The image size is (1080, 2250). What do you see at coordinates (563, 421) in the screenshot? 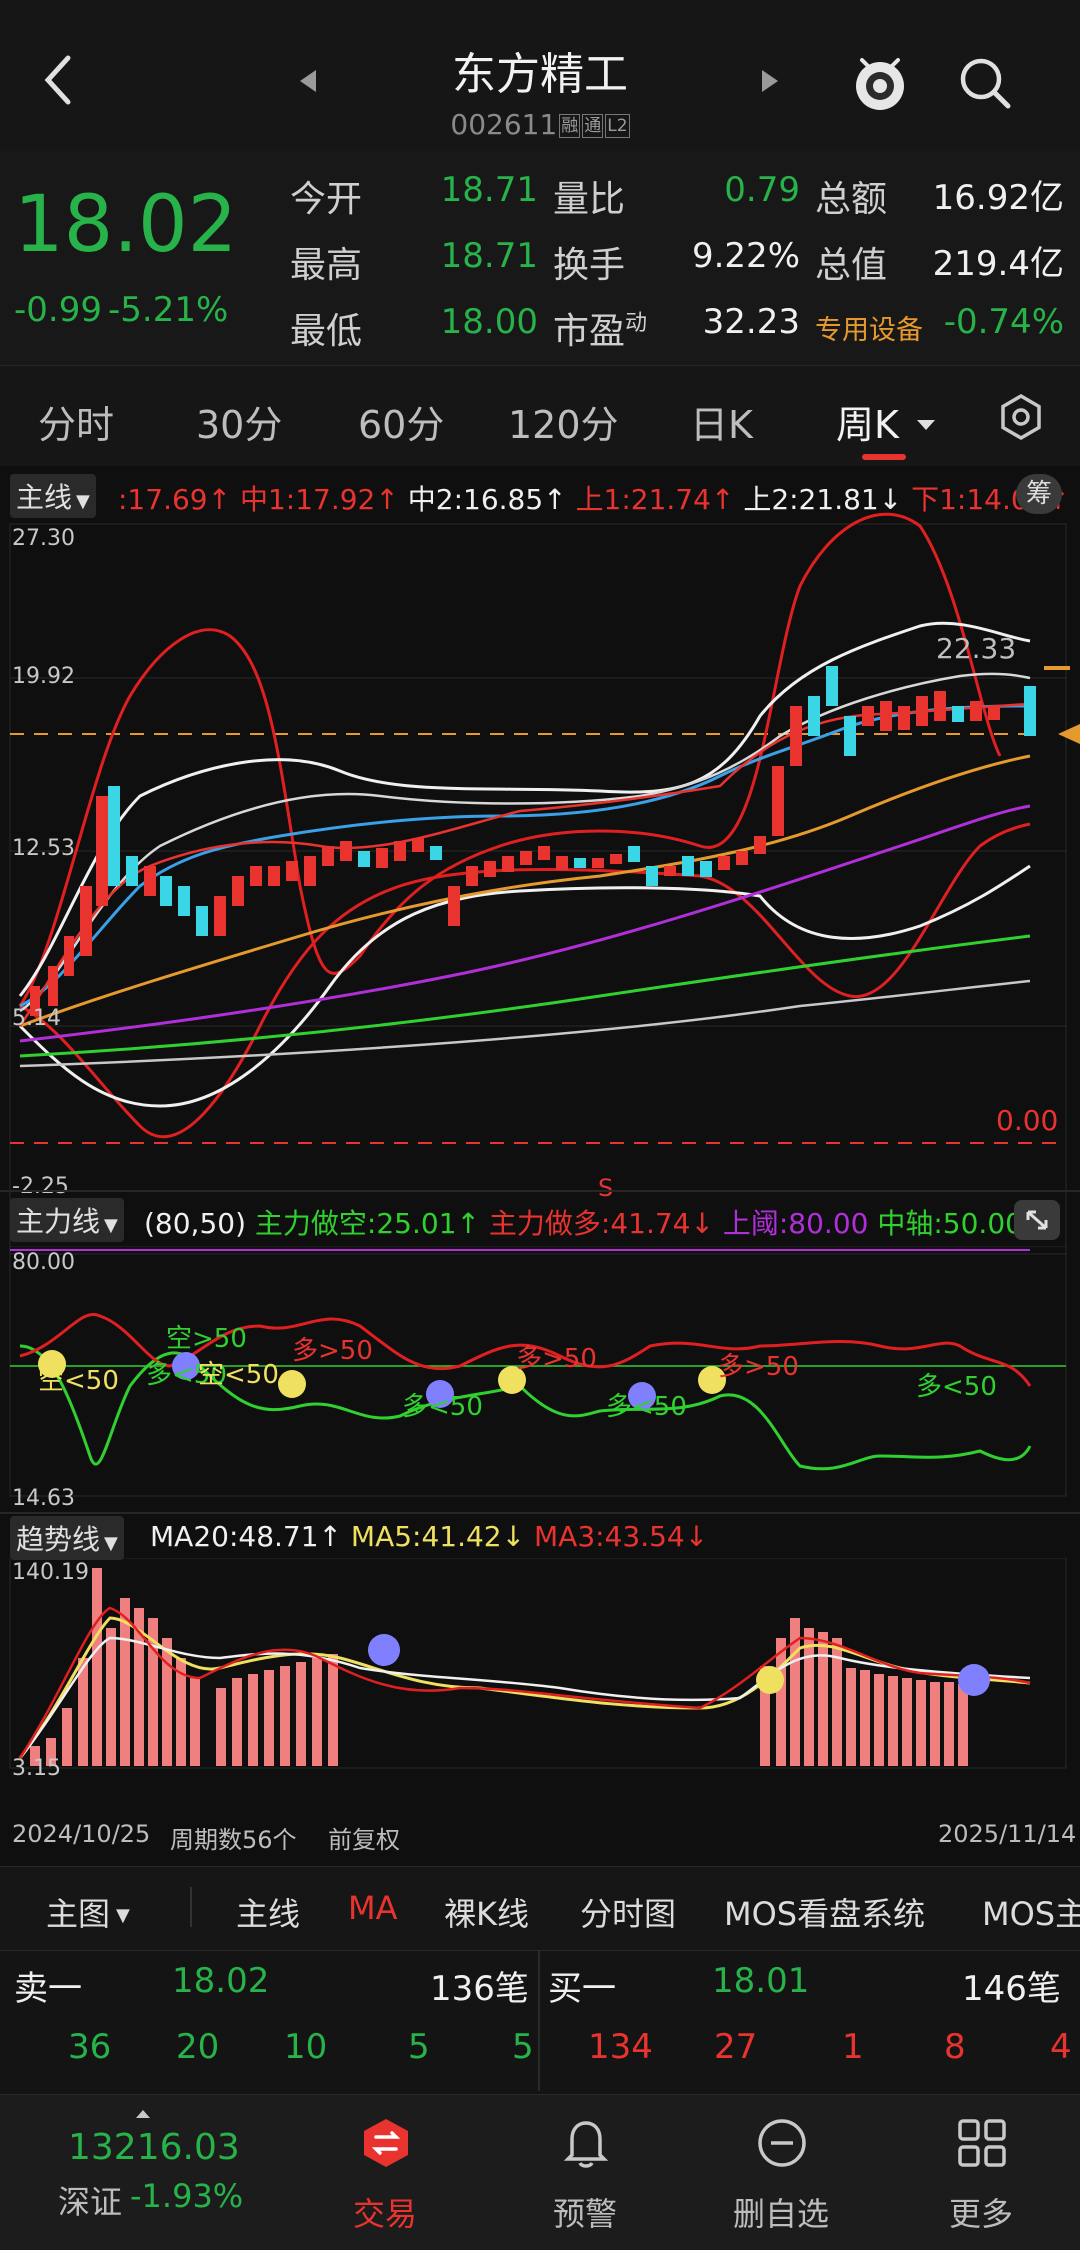
I see `tab-120min: 120分` at bounding box center [563, 421].